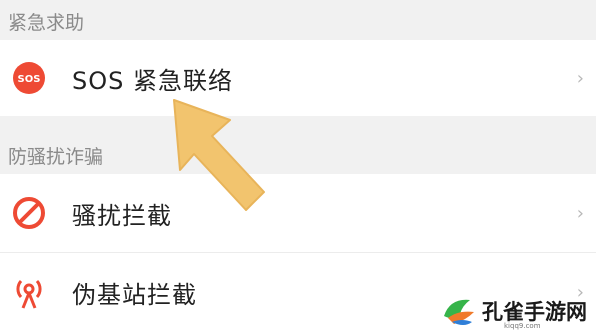 This screenshot has width=596, height=332. I want to click on sos-emergency-contact-label: SOS 紧急联络, so click(152, 80).